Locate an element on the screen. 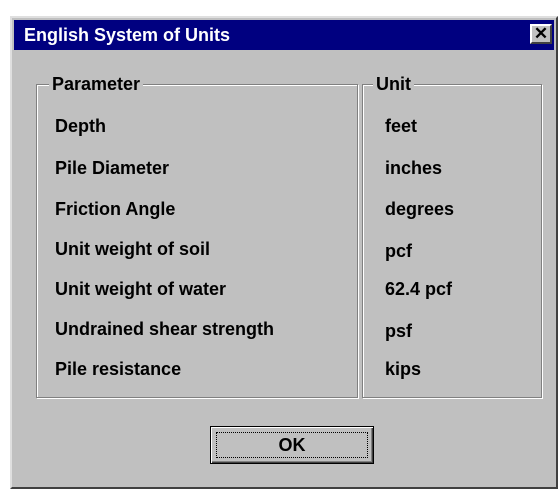 This screenshot has width=560, height=491. parameter-pile-diameter: Pile Diameter is located at coordinates (112, 168).